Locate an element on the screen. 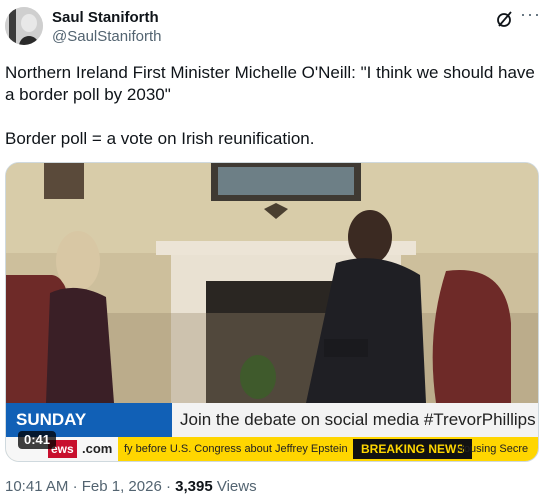 The height and width of the screenshot is (504, 550). author-handle: @SaulStaniforth is located at coordinates (106, 36).